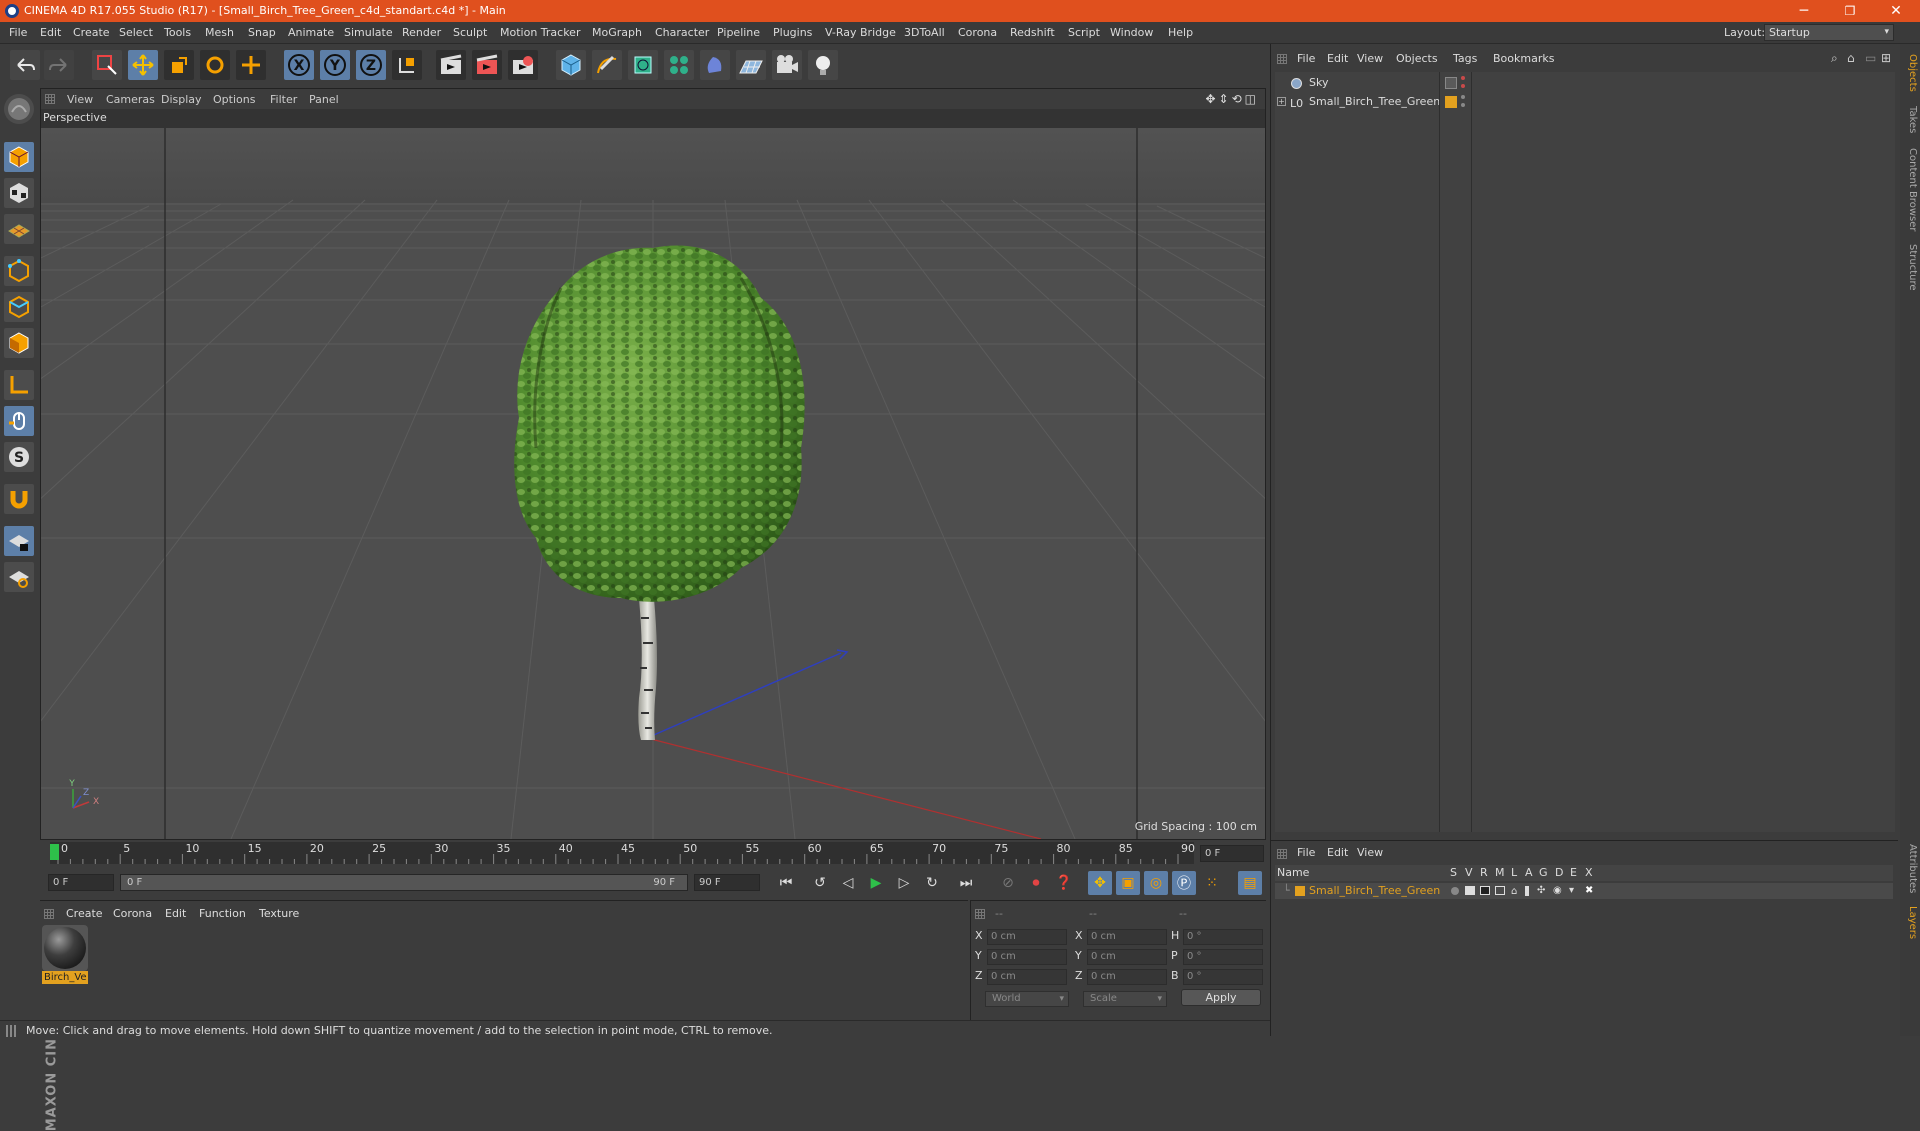  I want to click on key-rotation-icon: ◎, so click(1156, 883).